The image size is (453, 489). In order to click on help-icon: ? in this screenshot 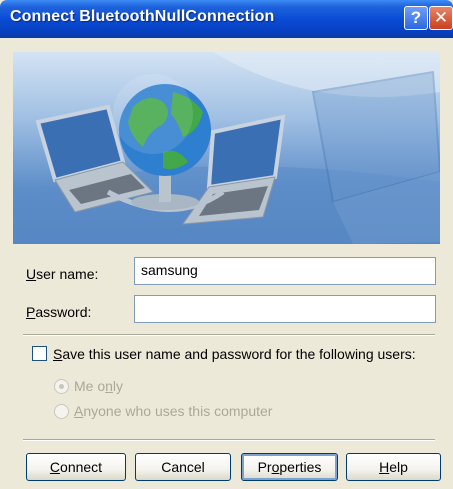, I will do `click(416, 17)`.